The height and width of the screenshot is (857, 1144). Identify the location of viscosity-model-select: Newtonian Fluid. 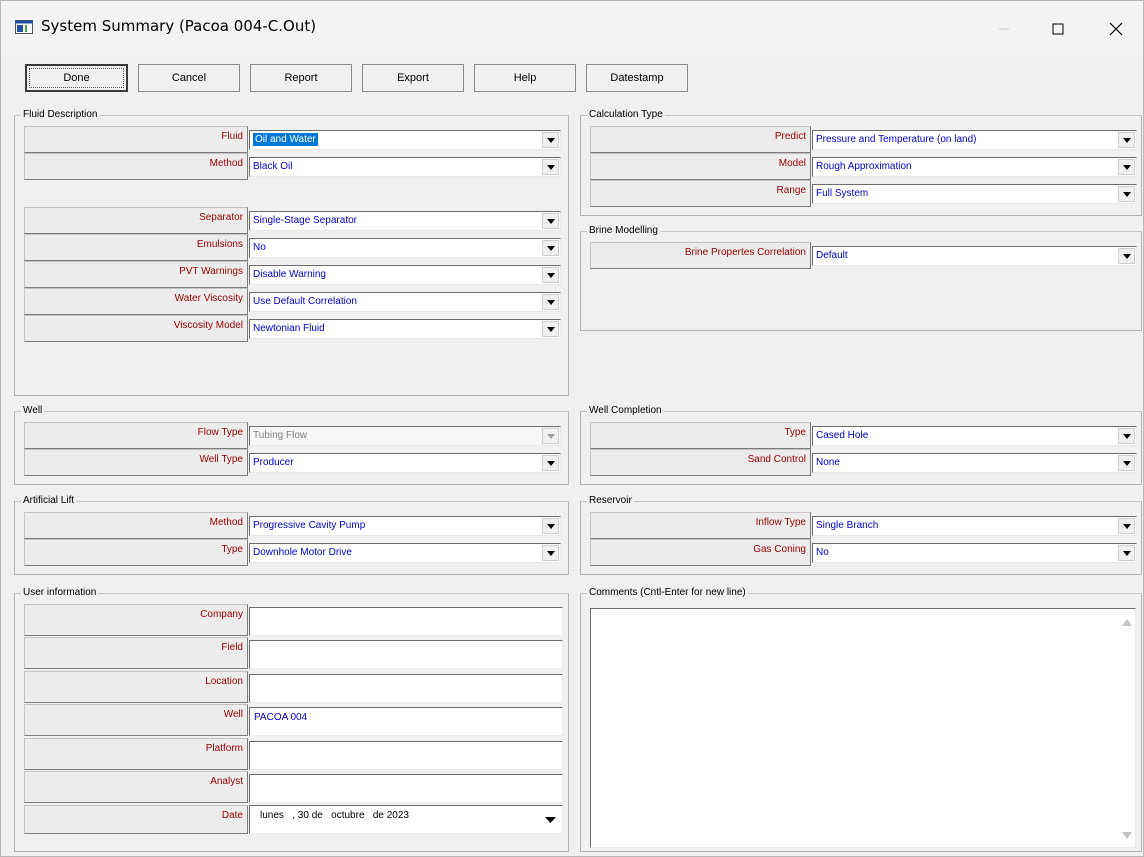
(405, 329).